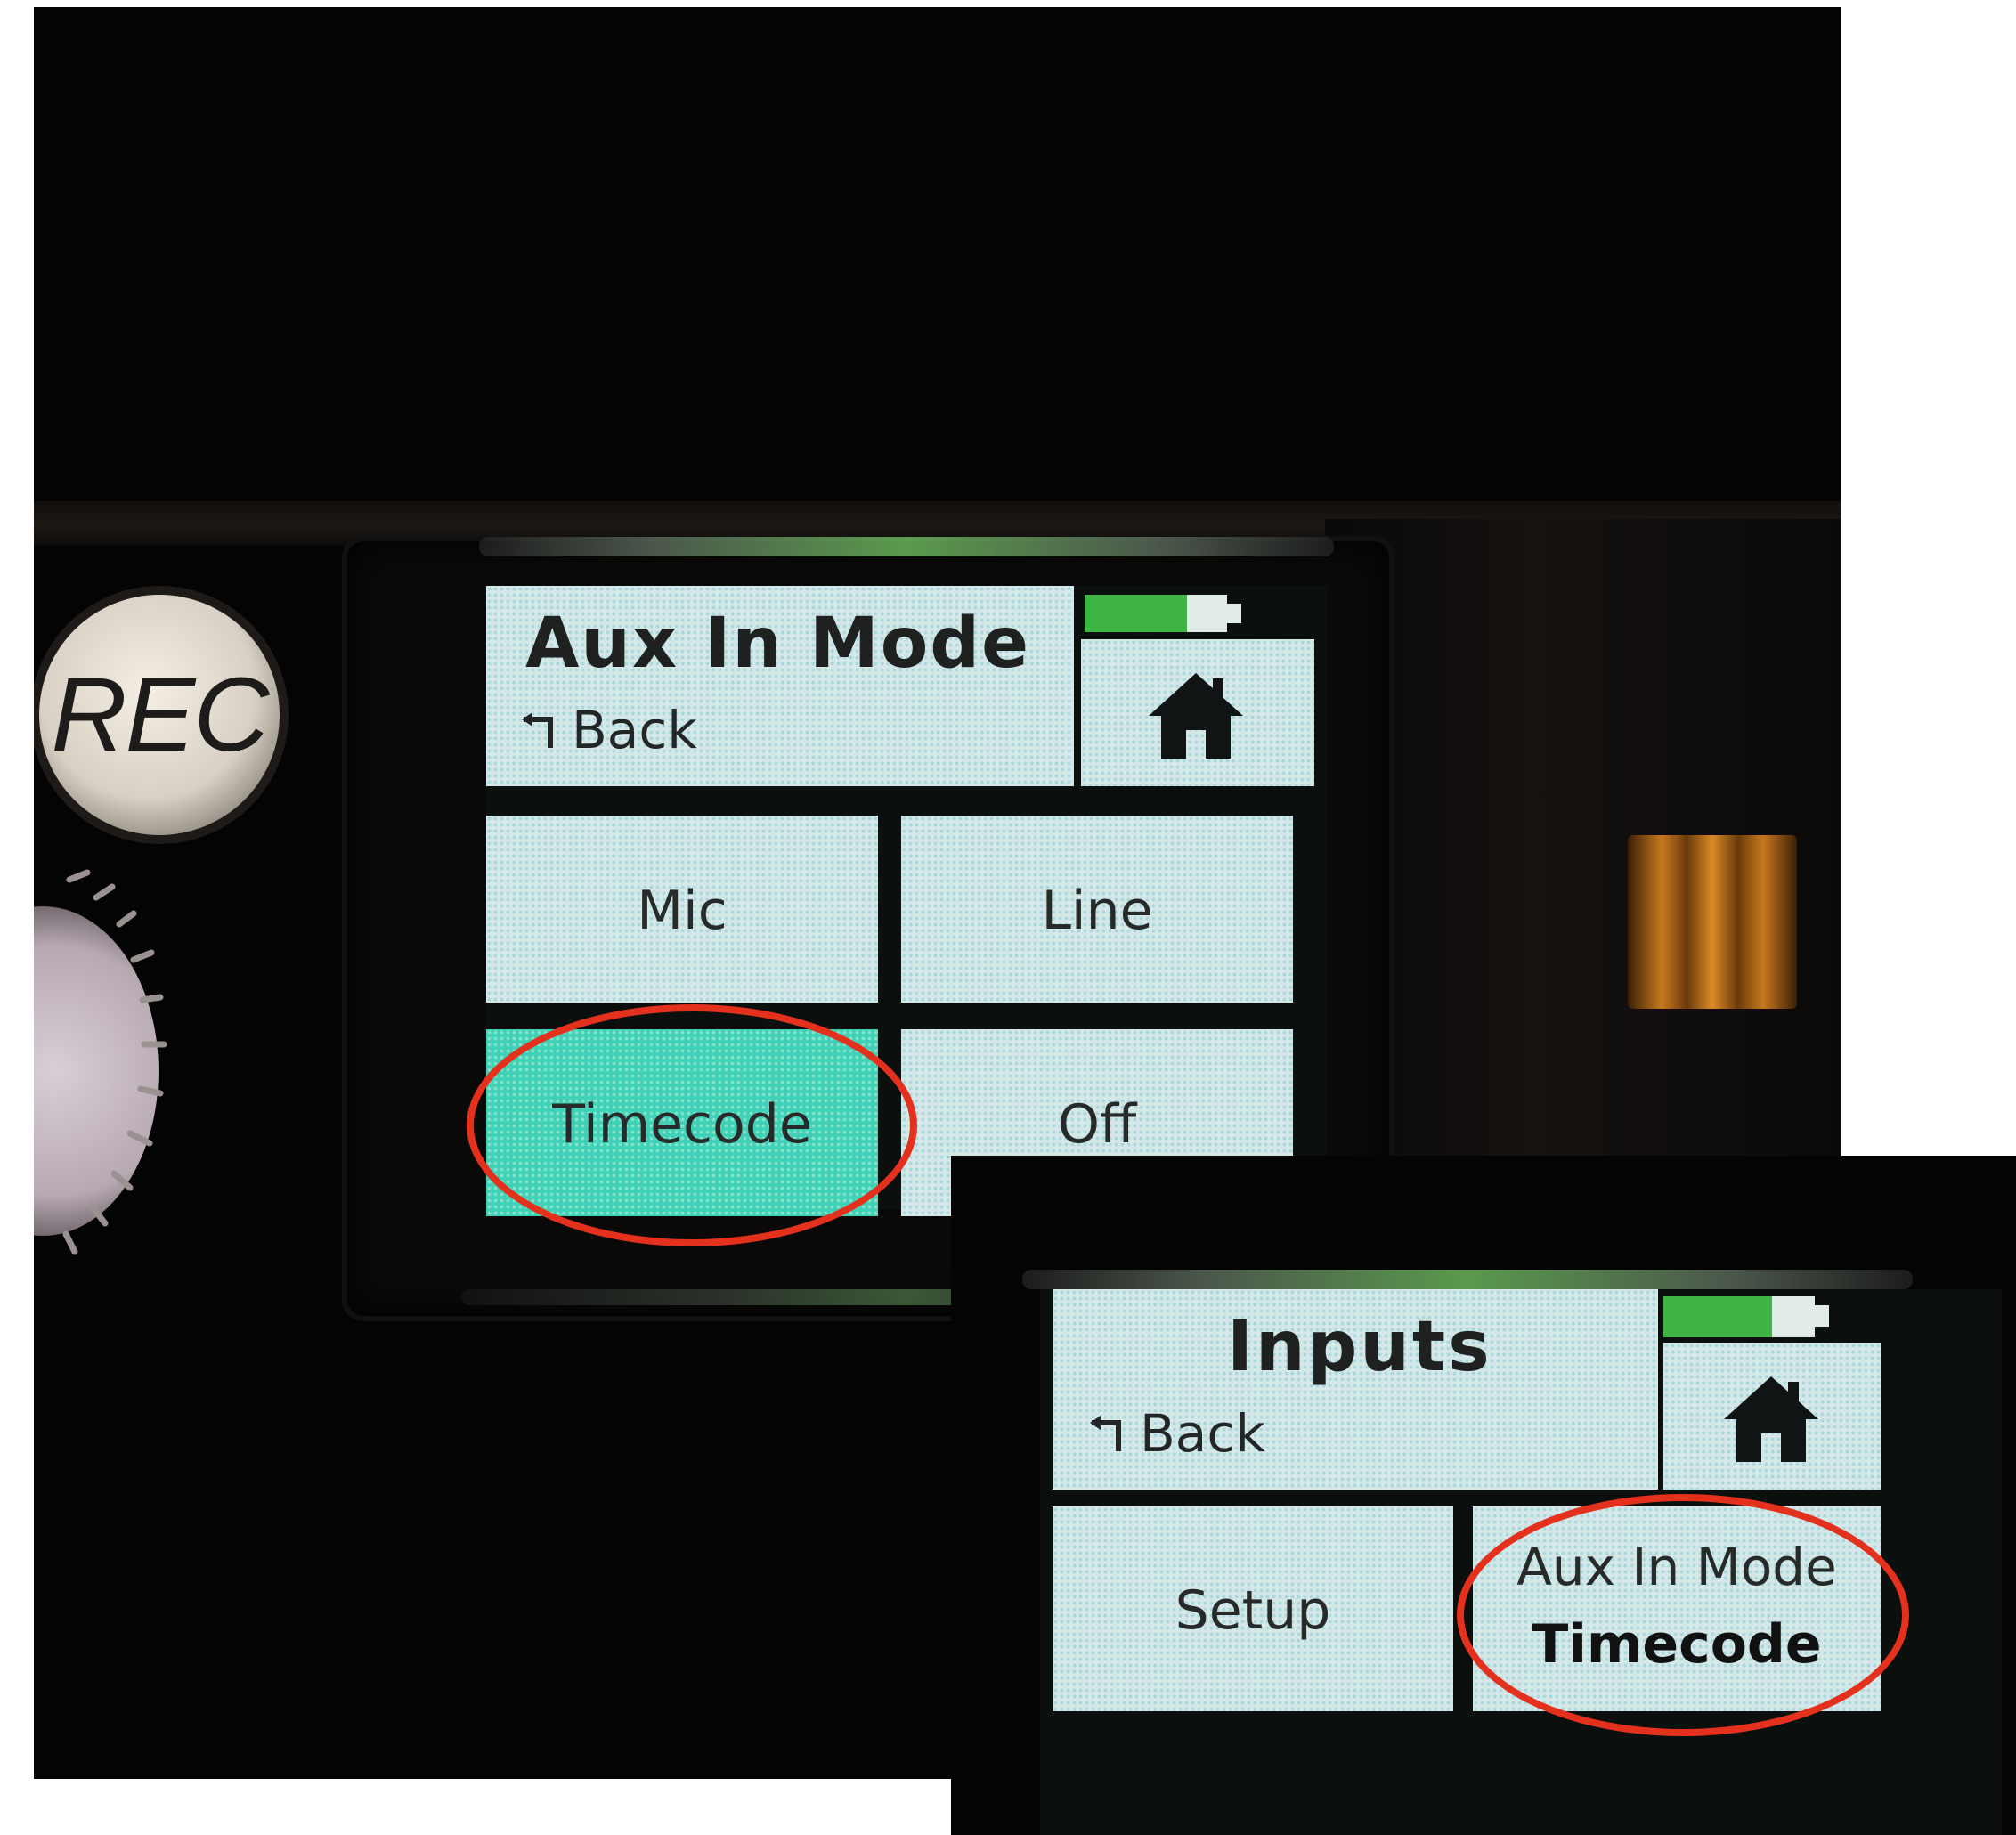  I want to click on setup-label: Setup, so click(1253, 1611).